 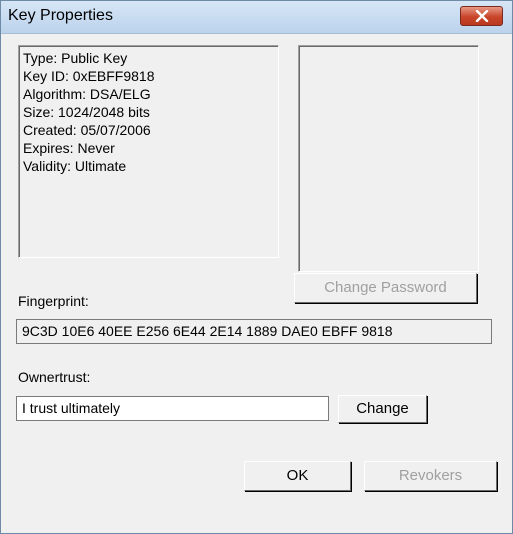 What do you see at coordinates (382, 409) in the screenshot?
I see `change-ownertrust-button: Change` at bounding box center [382, 409].